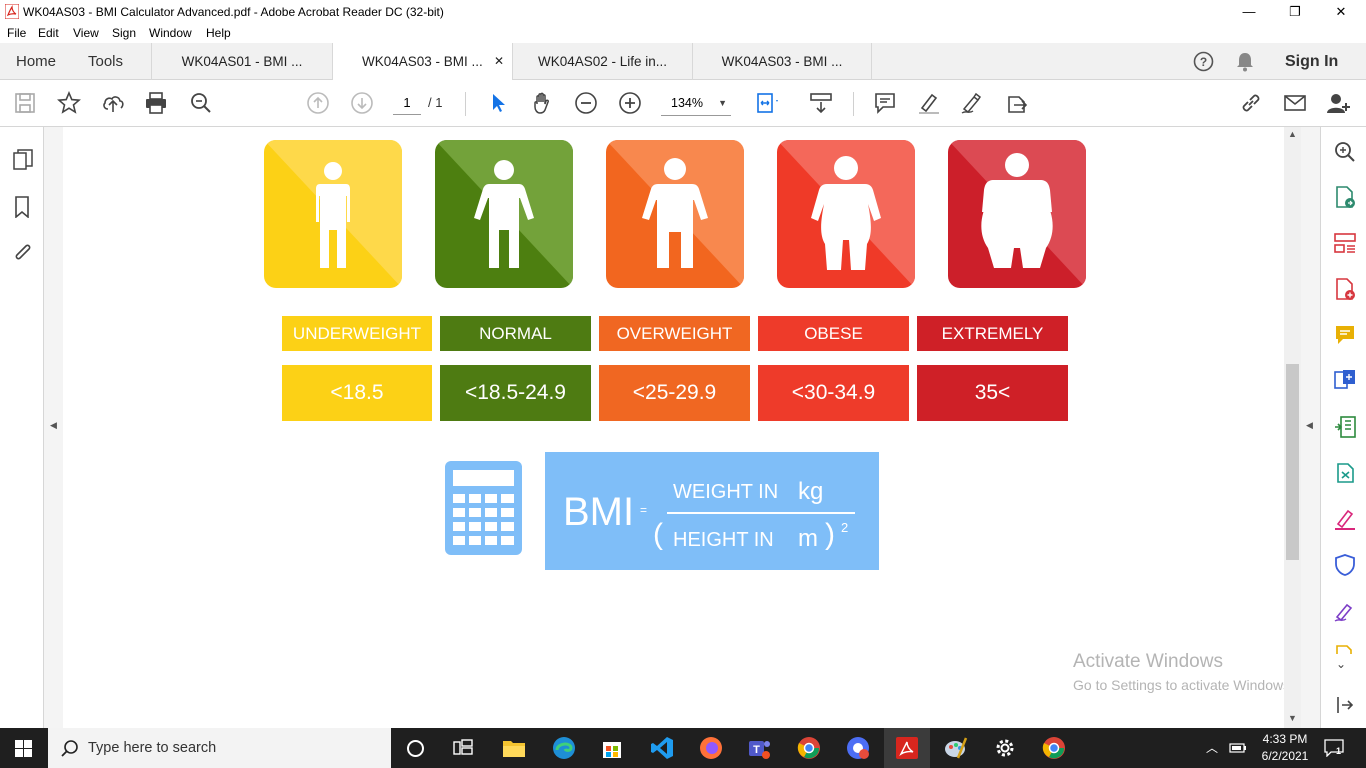  I want to click on paint-icon, so click(956, 748).